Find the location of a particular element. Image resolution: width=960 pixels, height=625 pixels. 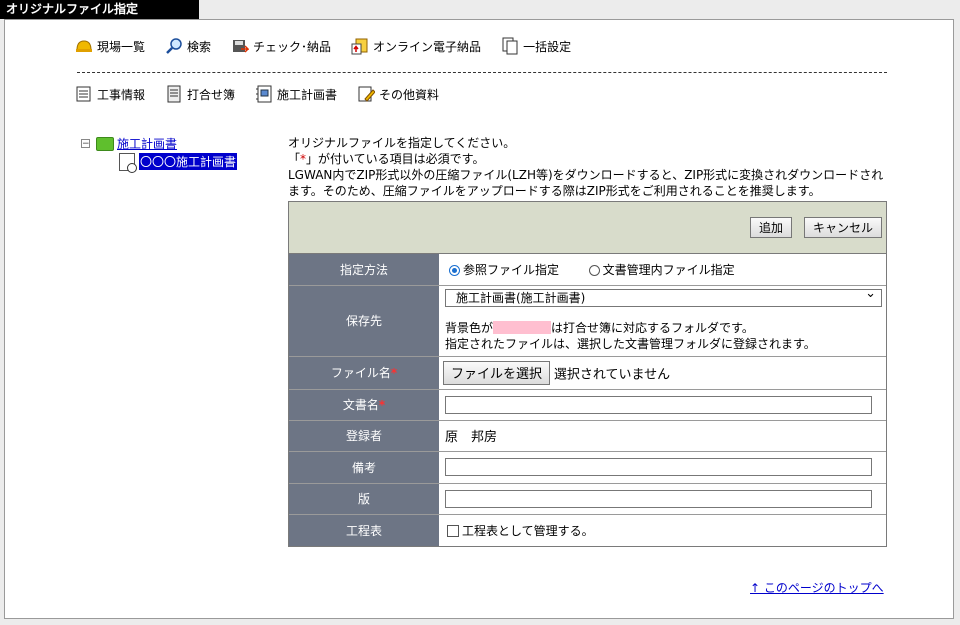

row-file: ファイル名* ファイルを選択 選択されていません is located at coordinates (587, 372).